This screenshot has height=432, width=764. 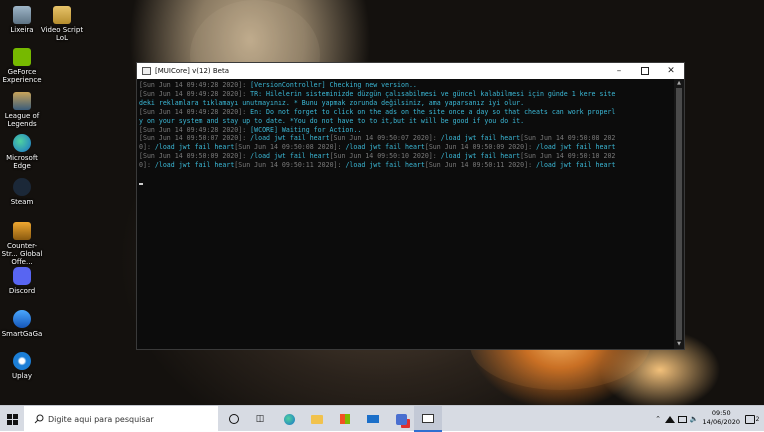 What do you see at coordinates (385, 156) in the screenshot?
I see `log-timestamp: [Sun Jun 14 09:50:10 2020]:` at bounding box center [385, 156].